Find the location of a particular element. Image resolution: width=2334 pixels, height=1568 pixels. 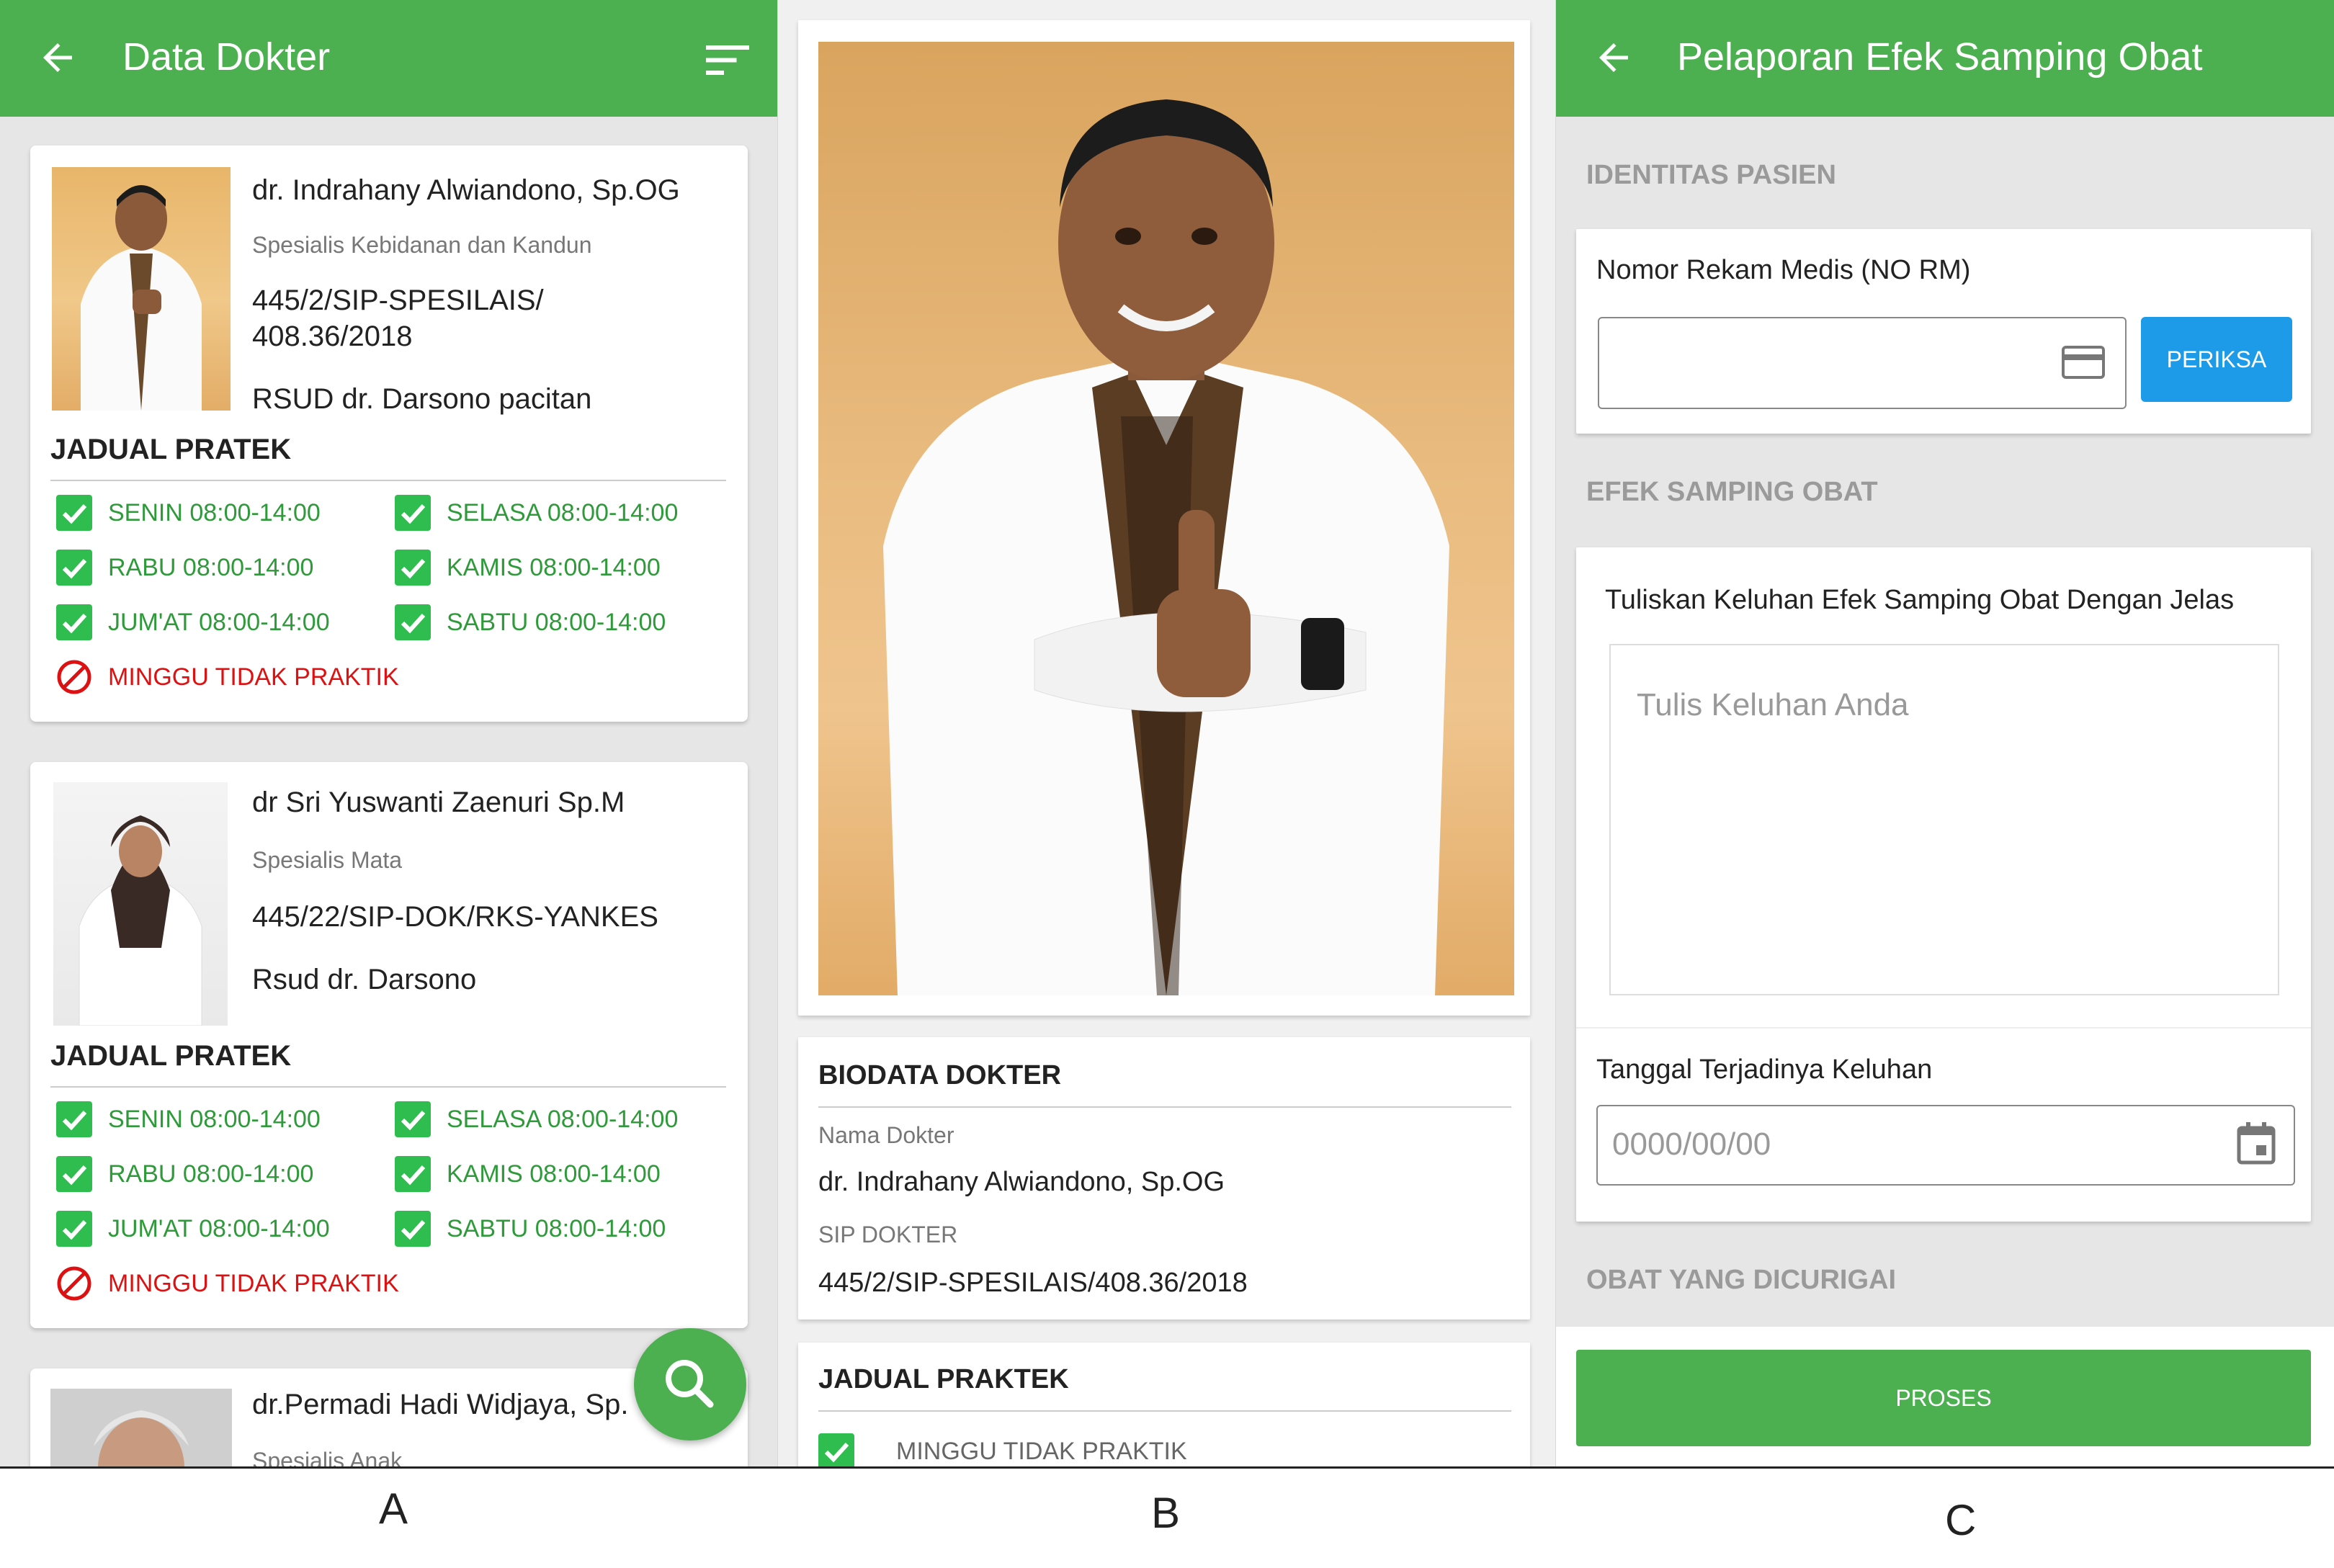

tanggal-placeholder: 0000/00/00 is located at coordinates (1691, 1144).